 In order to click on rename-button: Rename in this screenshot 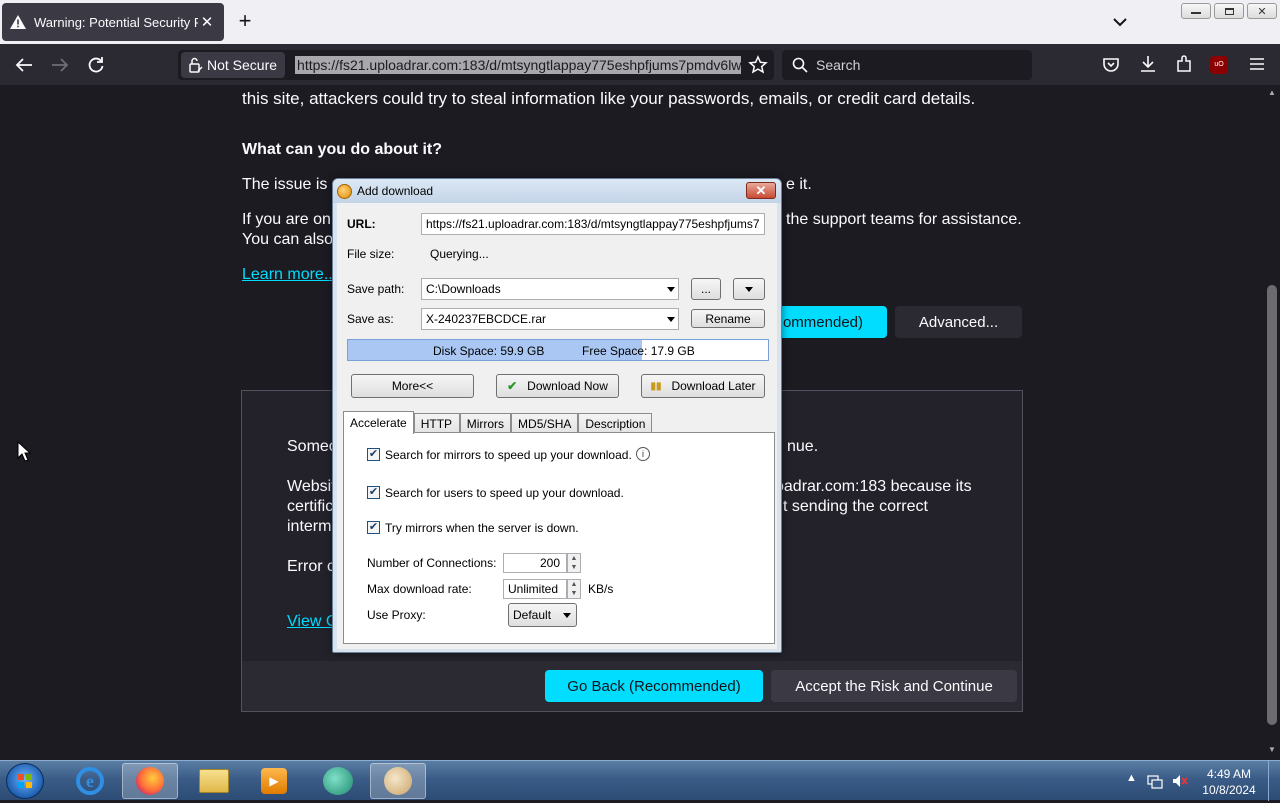, I will do `click(728, 318)`.